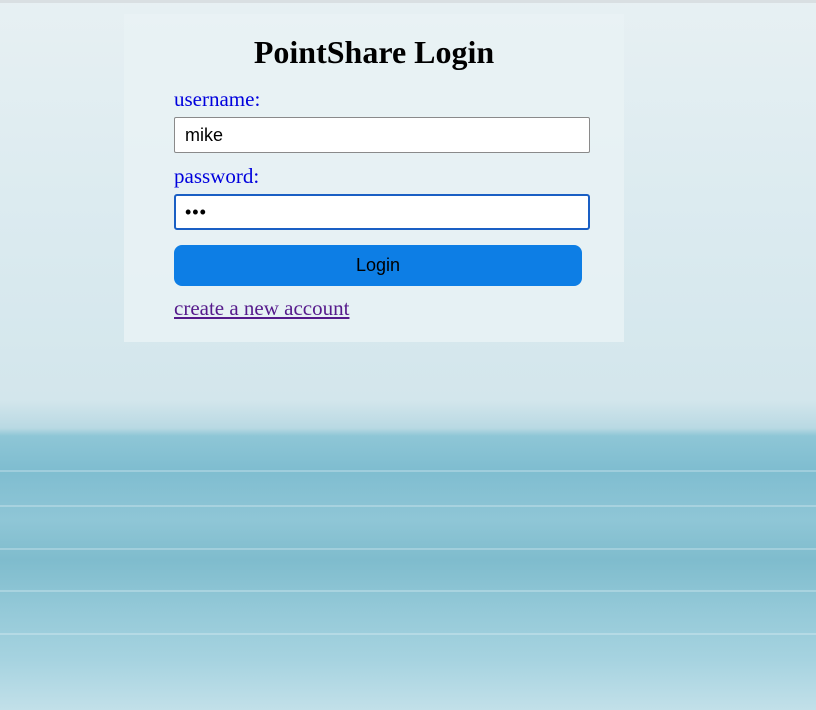  What do you see at coordinates (217, 99) in the screenshot?
I see `username-label: username:` at bounding box center [217, 99].